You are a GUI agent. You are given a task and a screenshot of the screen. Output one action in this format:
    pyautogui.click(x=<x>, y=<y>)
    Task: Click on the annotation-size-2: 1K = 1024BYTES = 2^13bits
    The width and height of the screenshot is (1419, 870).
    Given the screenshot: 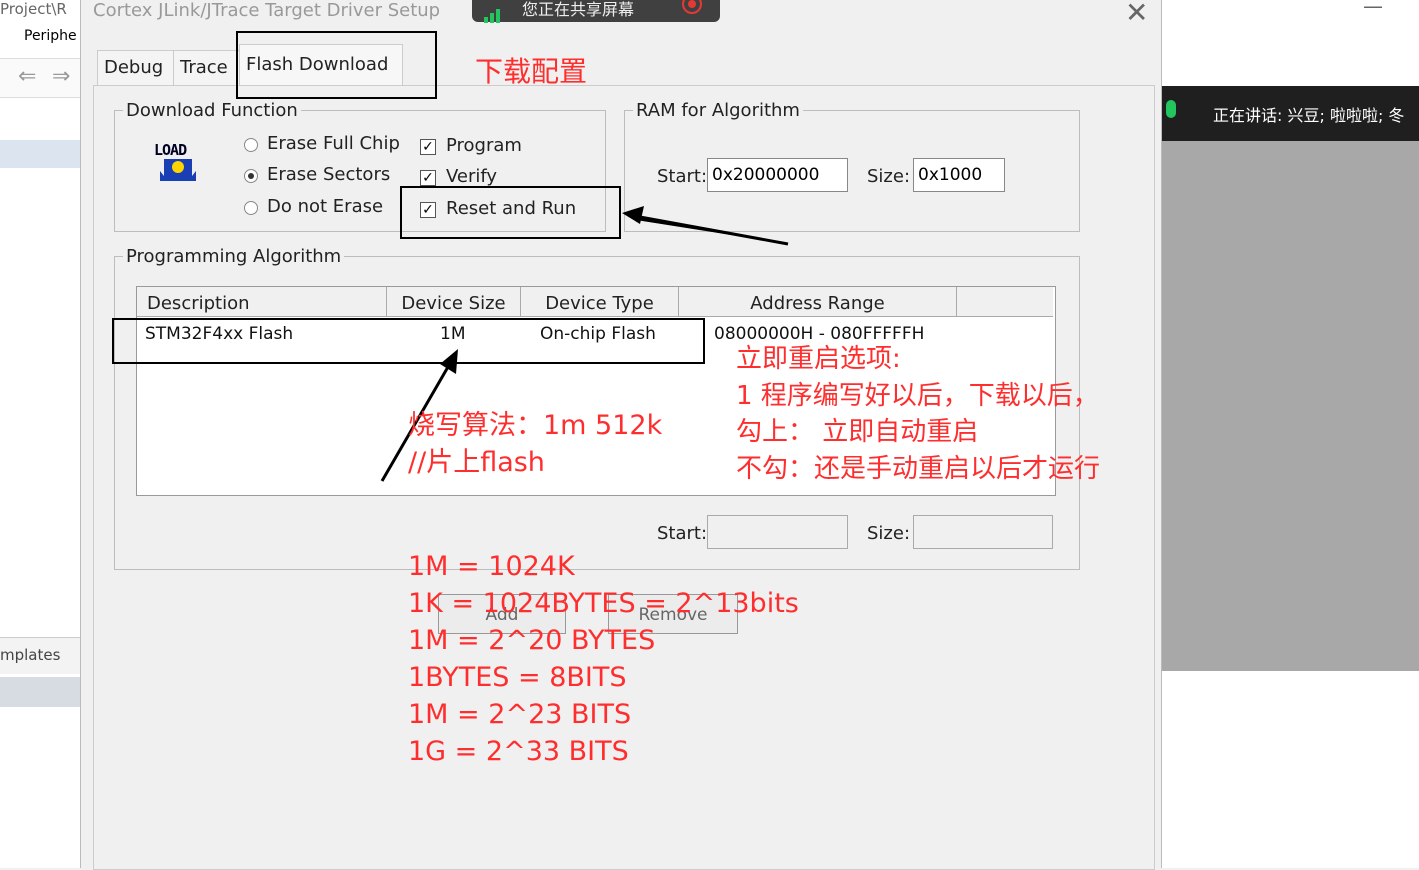 What is the action you would take?
    pyautogui.click(x=603, y=603)
    